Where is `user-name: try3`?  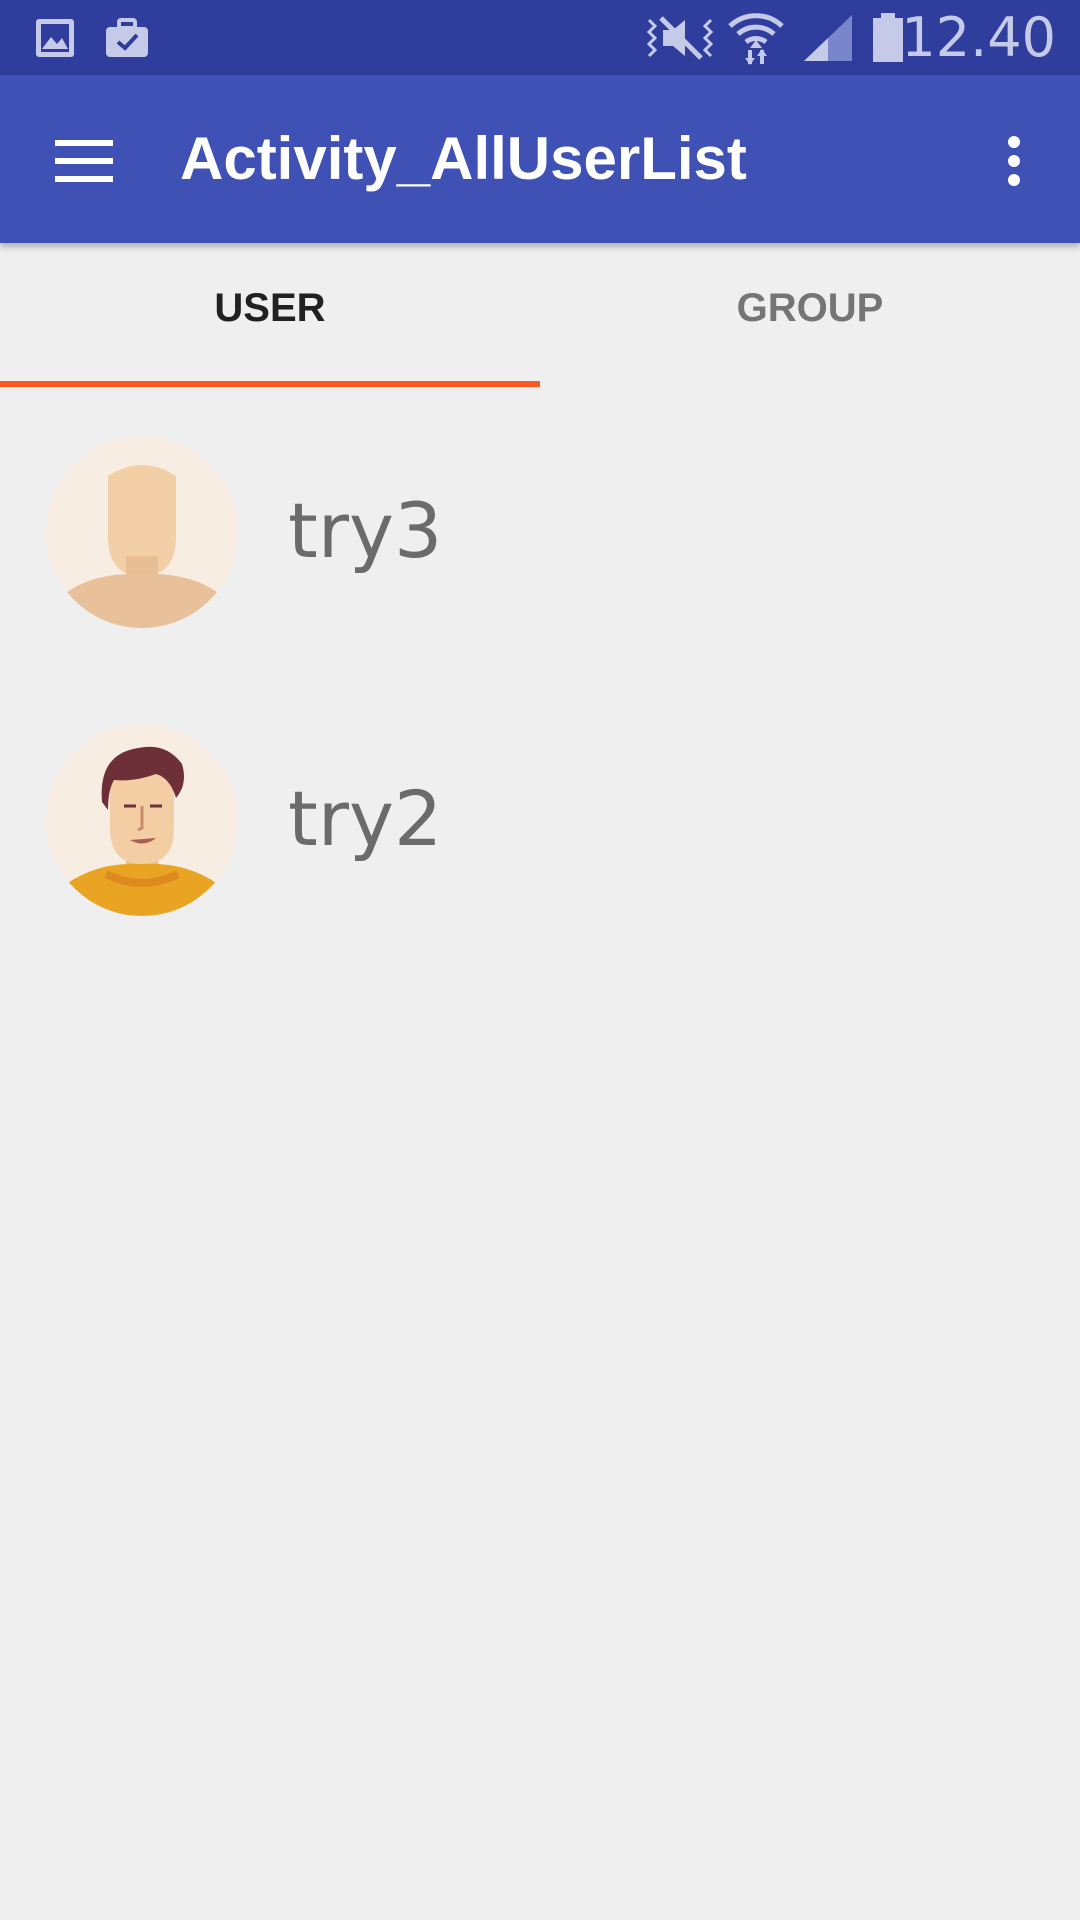
user-name: try3 is located at coordinates (365, 530).